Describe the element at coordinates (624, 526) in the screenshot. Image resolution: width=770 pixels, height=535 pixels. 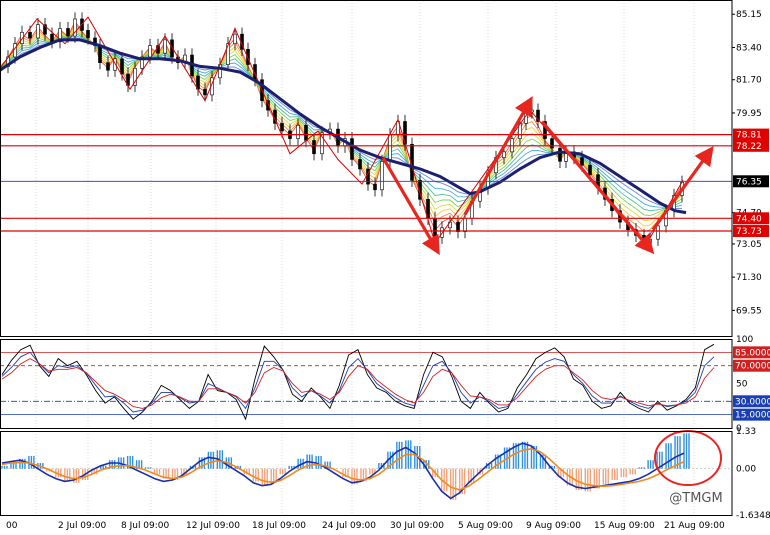
I see `x-tick-label: 15 Aug 09:00` at that location.